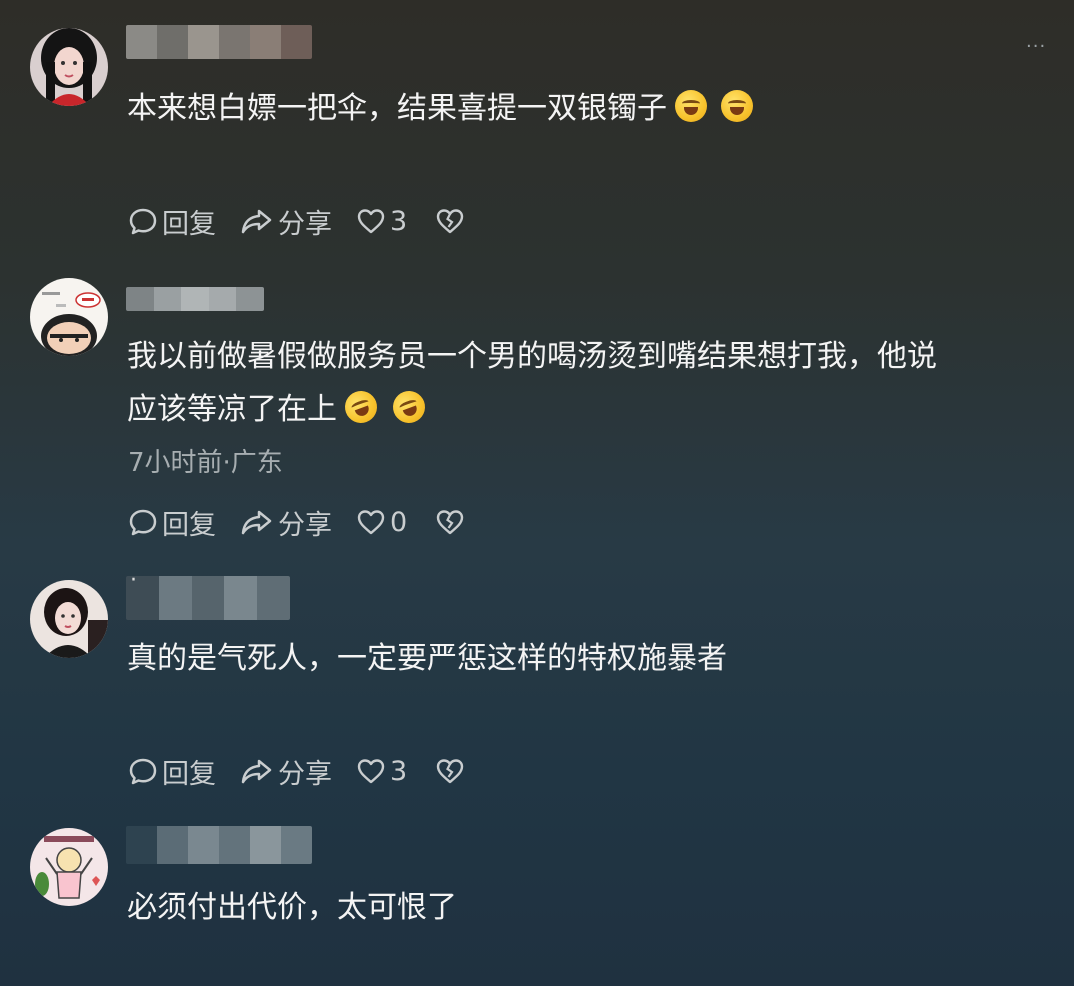  What do you see at coordinates (278, 409) in the screenshot?
I see `comment-text-line-2: 应该等凉了在上` at bounding box center [278, 409].